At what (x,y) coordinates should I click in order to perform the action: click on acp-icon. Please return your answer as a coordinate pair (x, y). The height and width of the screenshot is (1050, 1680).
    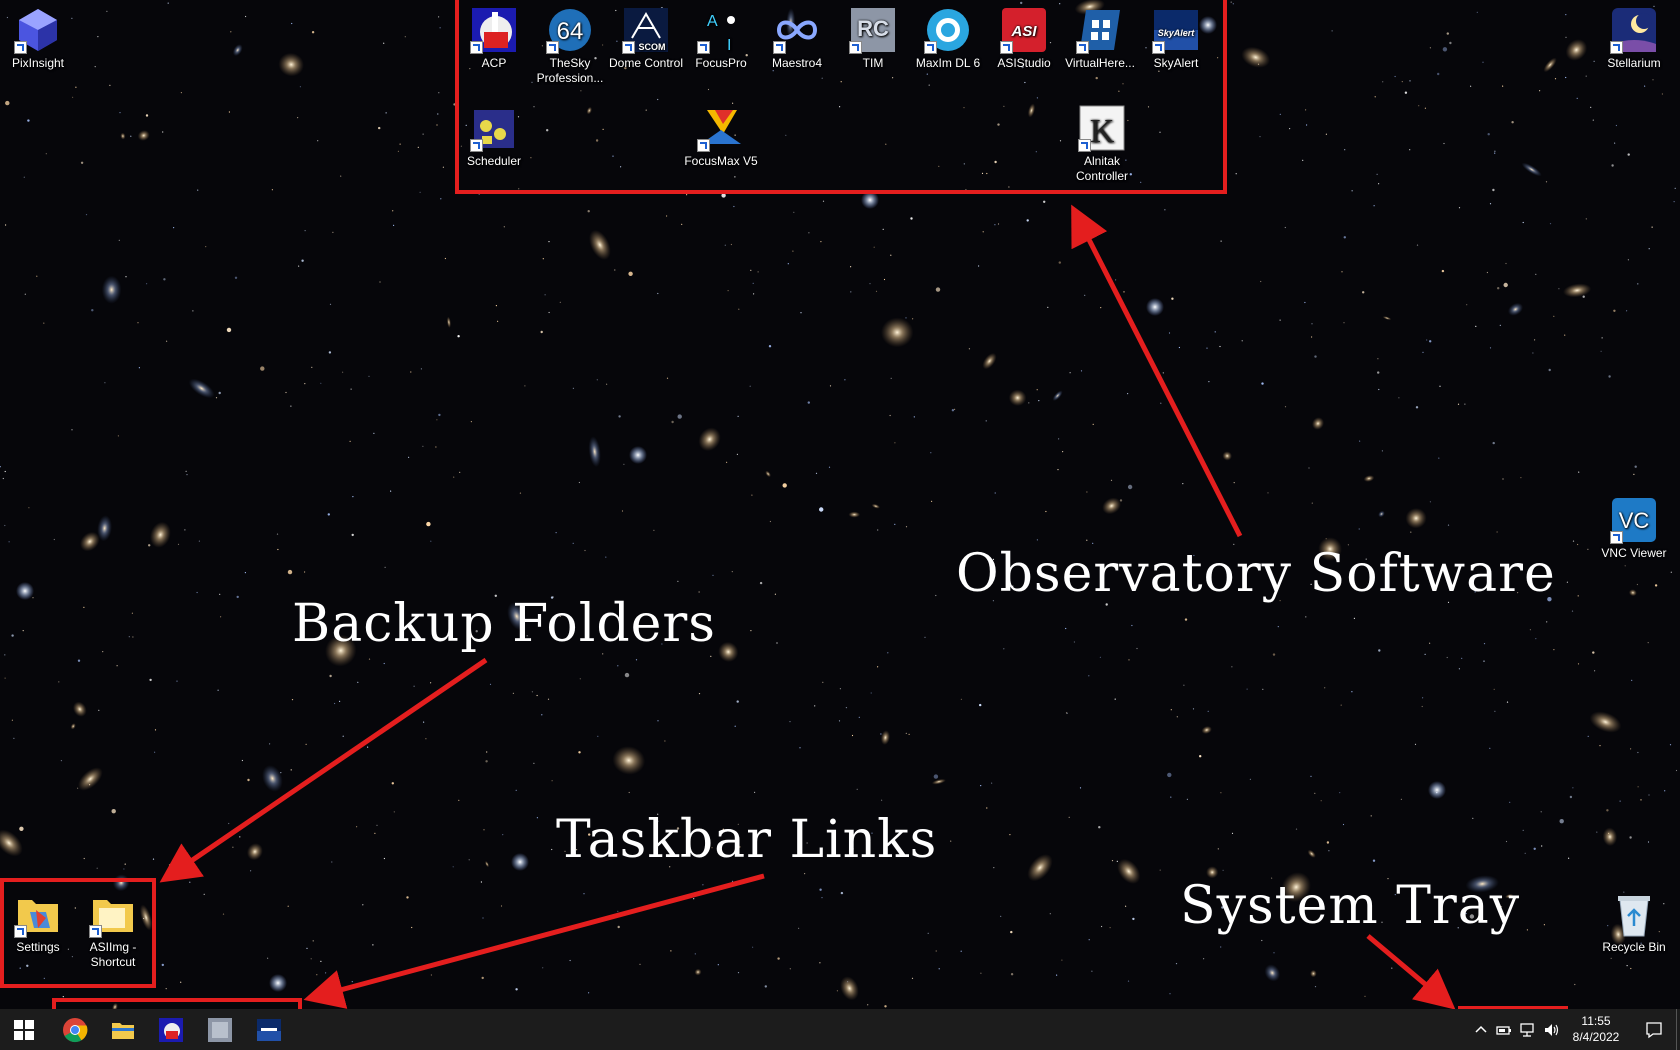
    Looking at the image, I should click on (171, 1029).